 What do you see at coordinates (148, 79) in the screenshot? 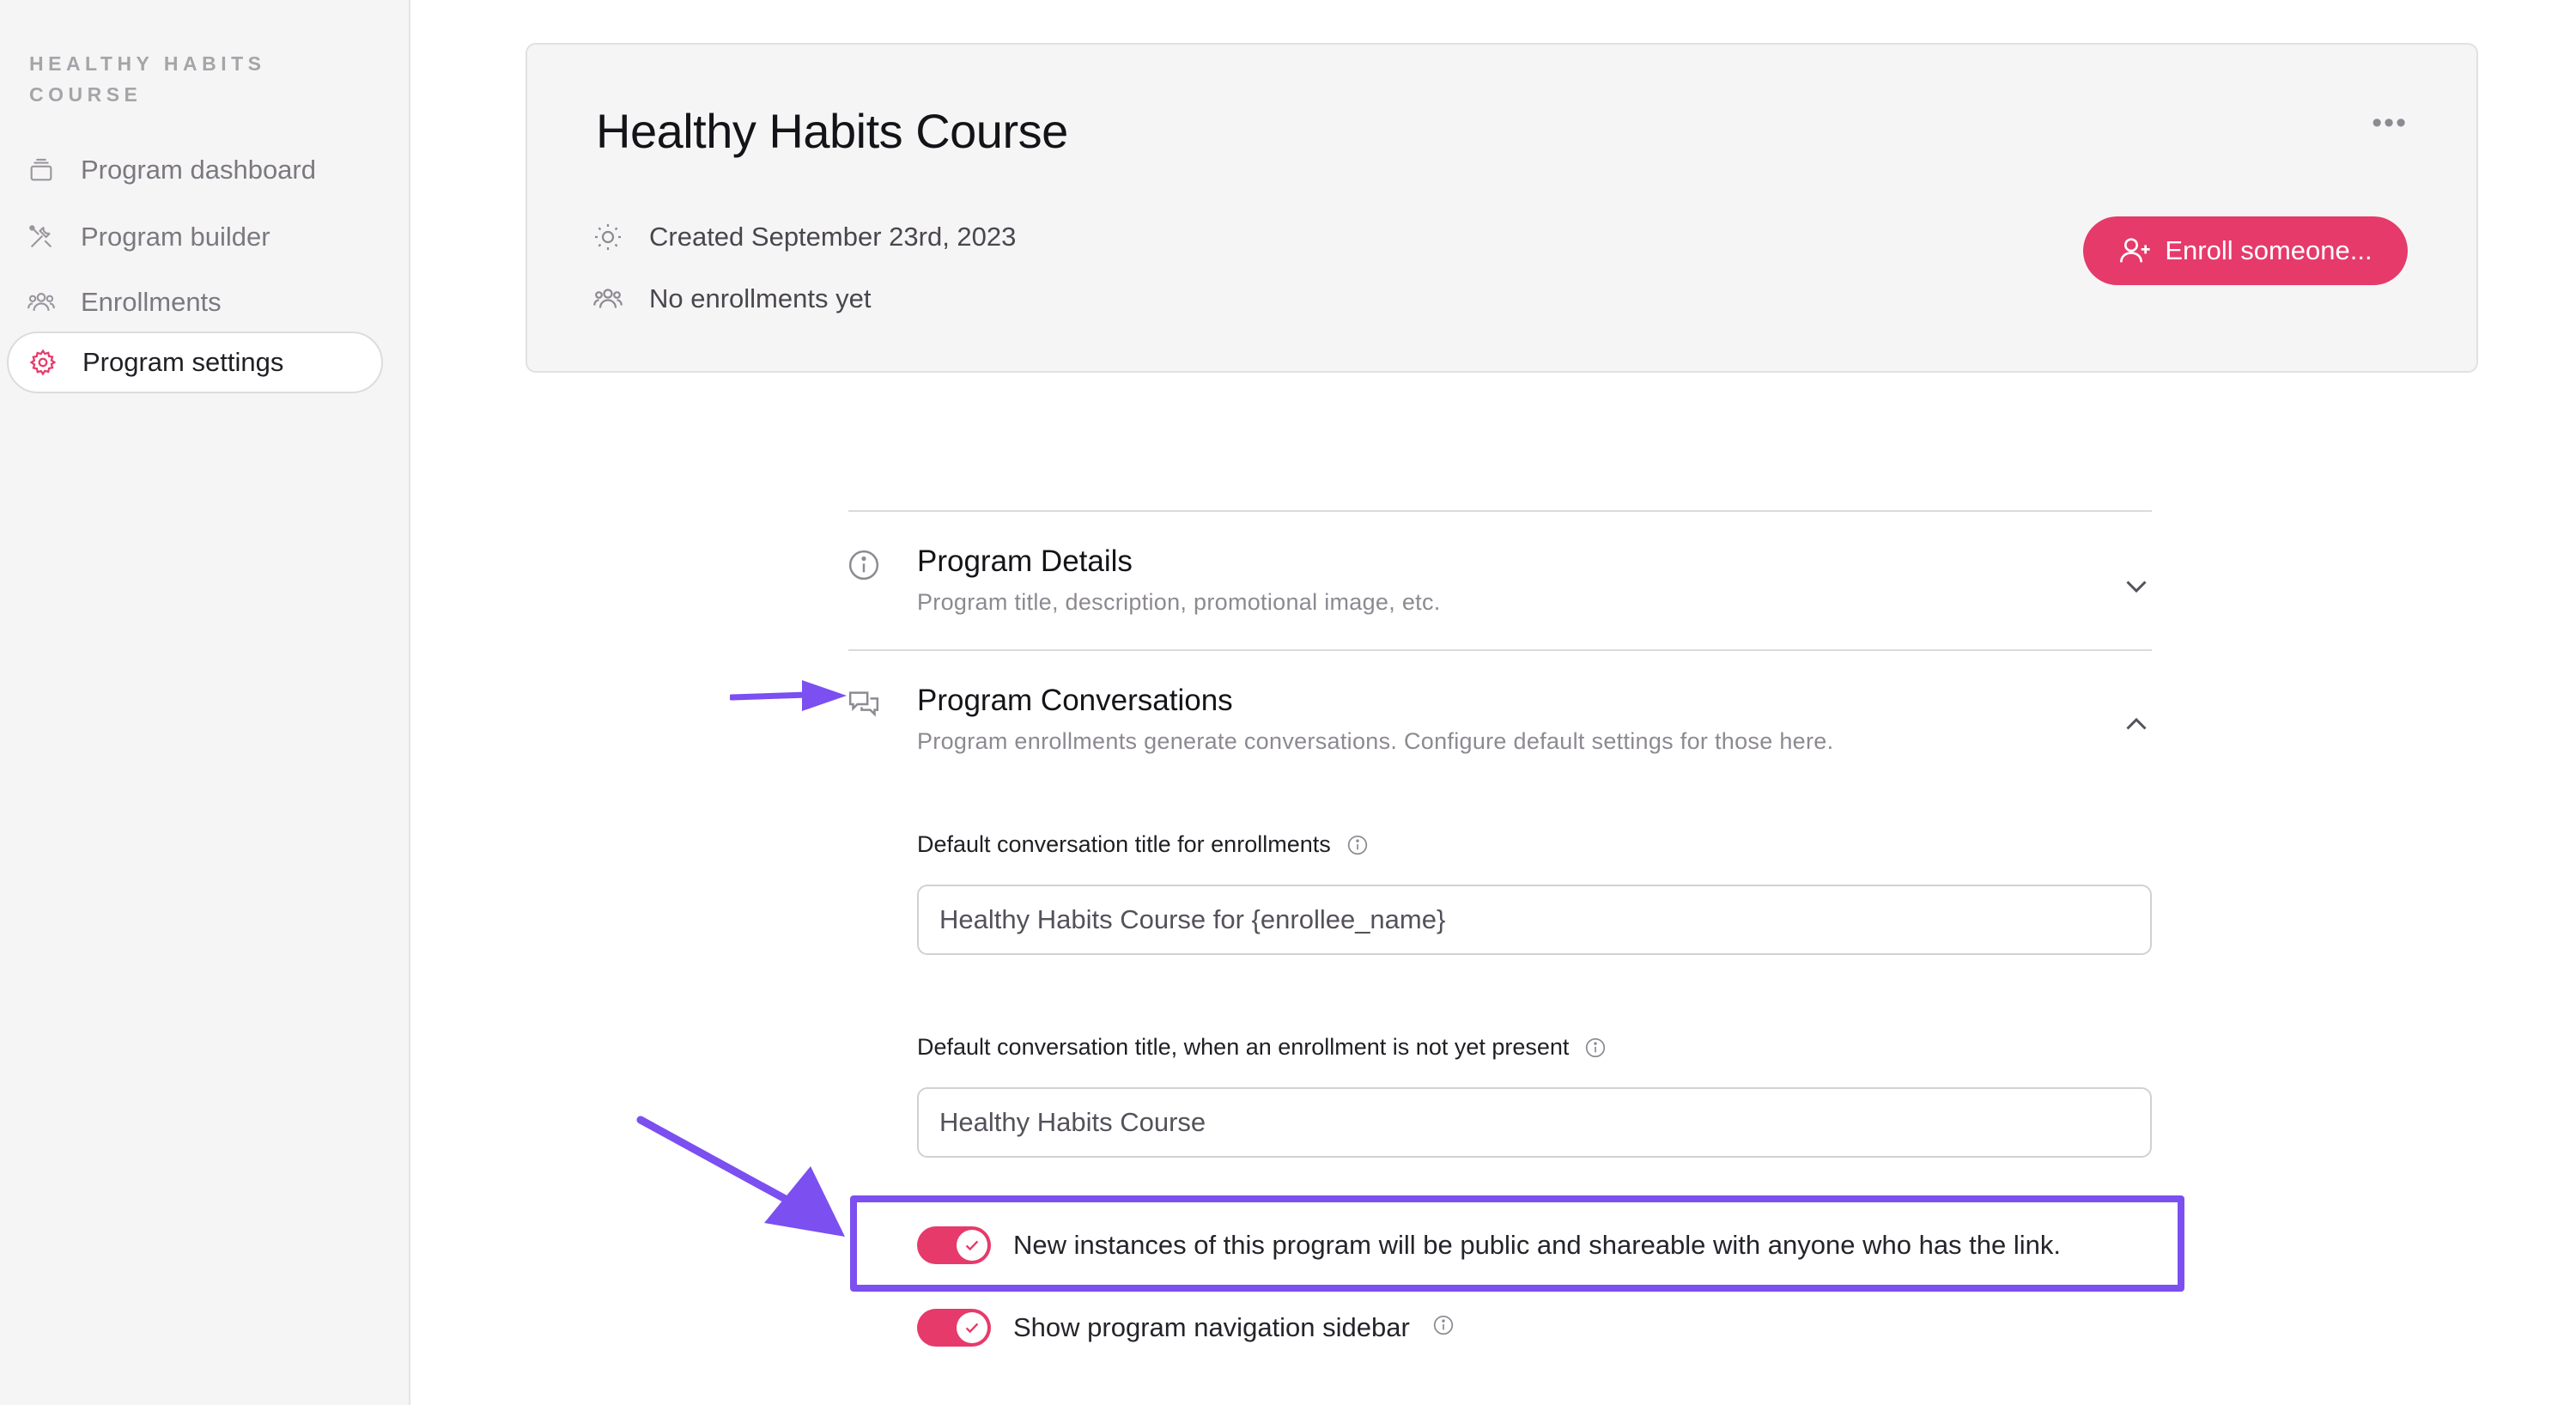
I see `sidebar-brand: HEALTHY HABITS COURSE` at bounding box center [148, 79].